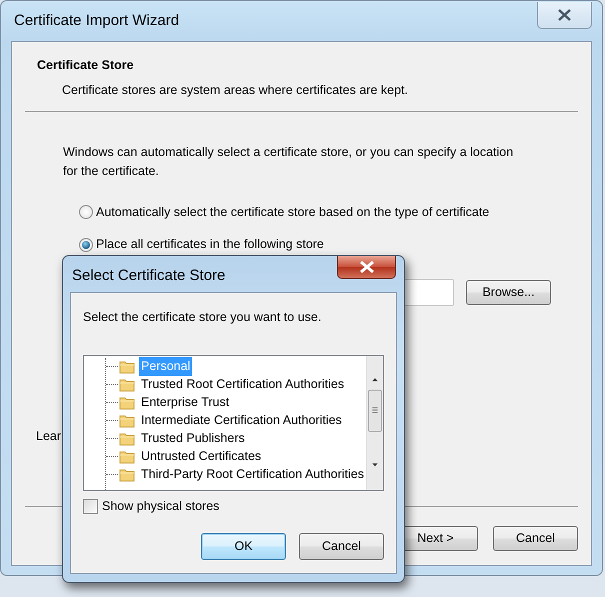  What do you see at coordinates (210, 244) in the screenshot?
I see `radio-label: Place all certificates in the following store` at bounding box center [210, 244].